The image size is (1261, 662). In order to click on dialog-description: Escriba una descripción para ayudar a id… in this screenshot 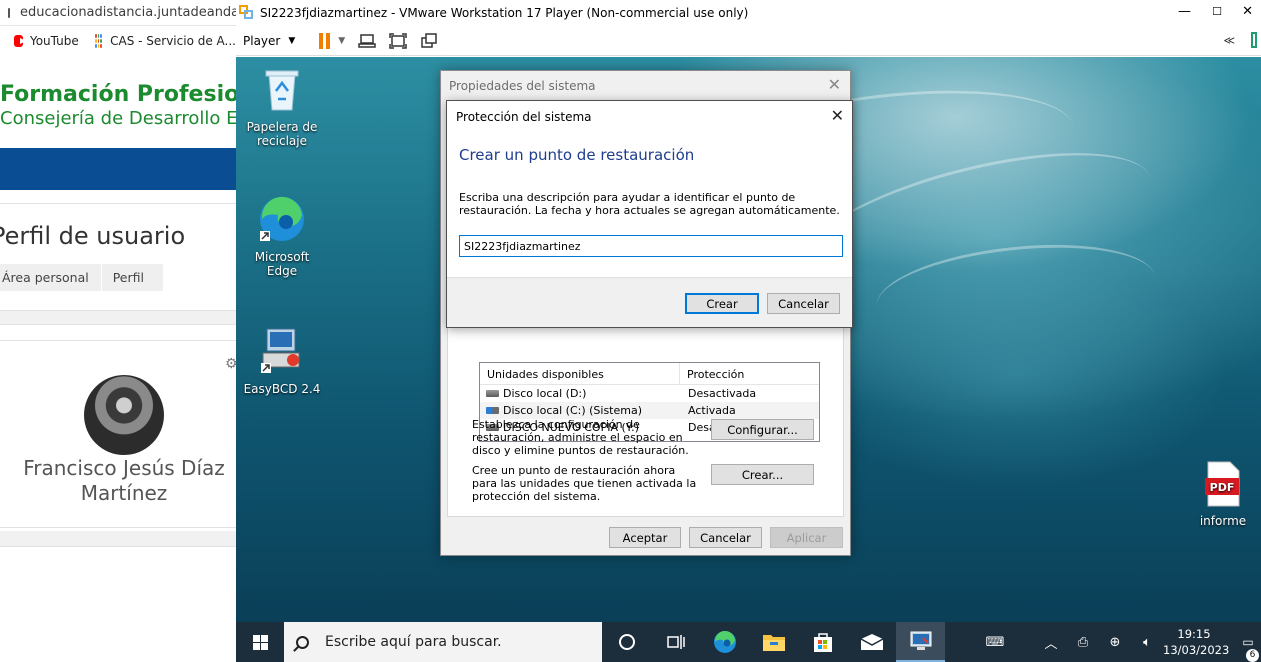, I will do `click(649, 204)`.